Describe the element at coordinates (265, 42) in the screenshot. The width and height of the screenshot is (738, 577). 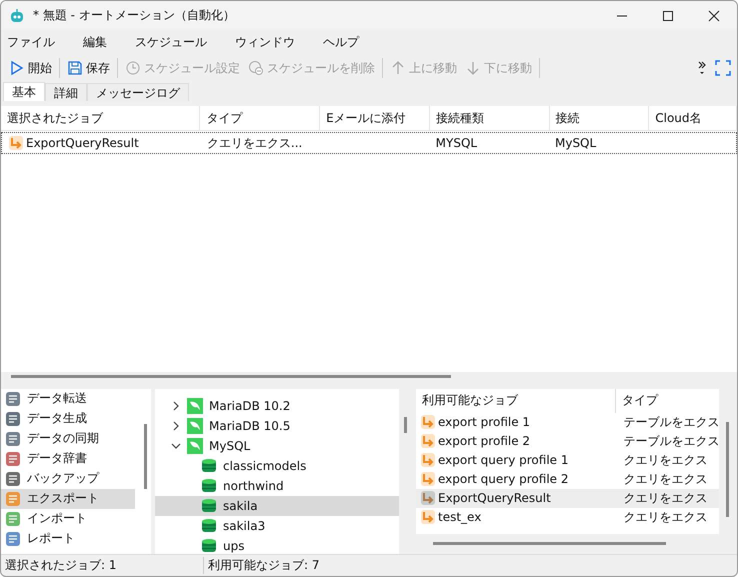
I see `menu-item: ウィンドウ` at that location.